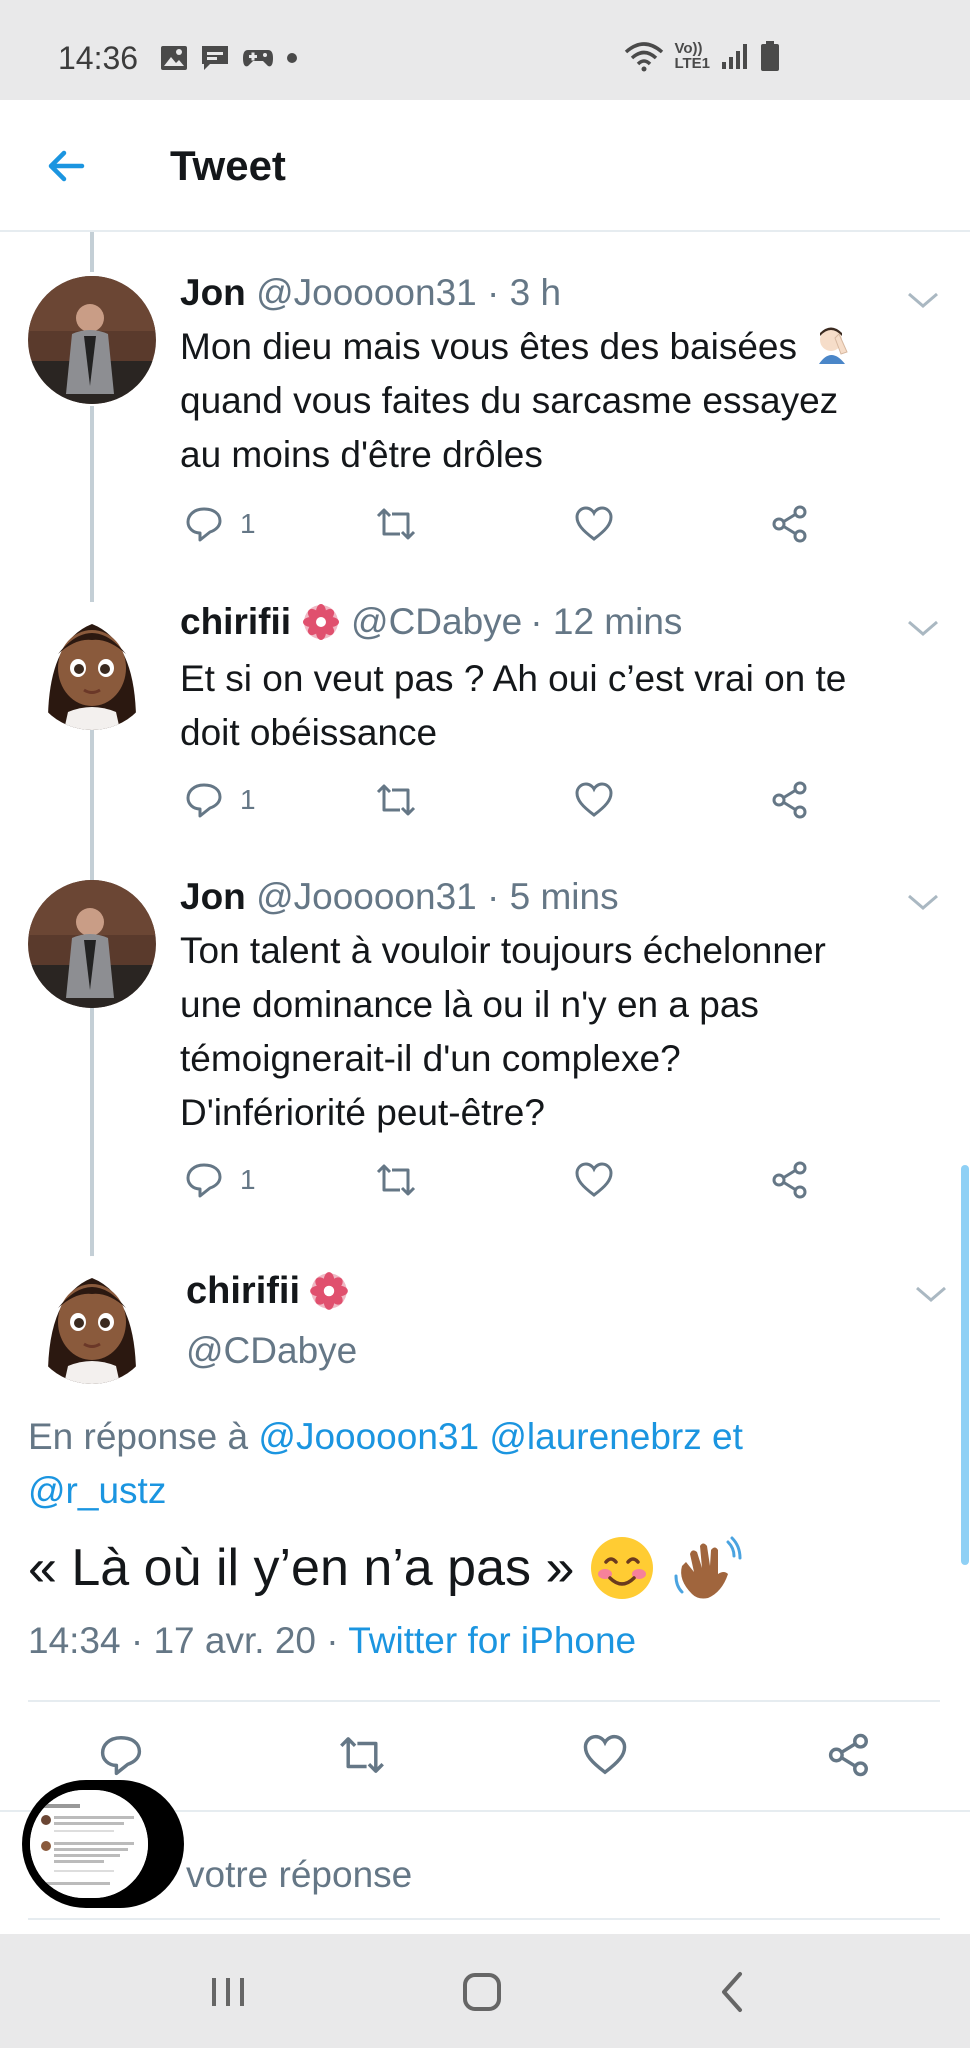 The width and height of the screenshot is (970, 2048). What do you see at coordinates (430, 1058) in the screenshot?
I see `tweet-text-line: témoignerait-il d'un complexe?` at bounding box center [430, 1058].